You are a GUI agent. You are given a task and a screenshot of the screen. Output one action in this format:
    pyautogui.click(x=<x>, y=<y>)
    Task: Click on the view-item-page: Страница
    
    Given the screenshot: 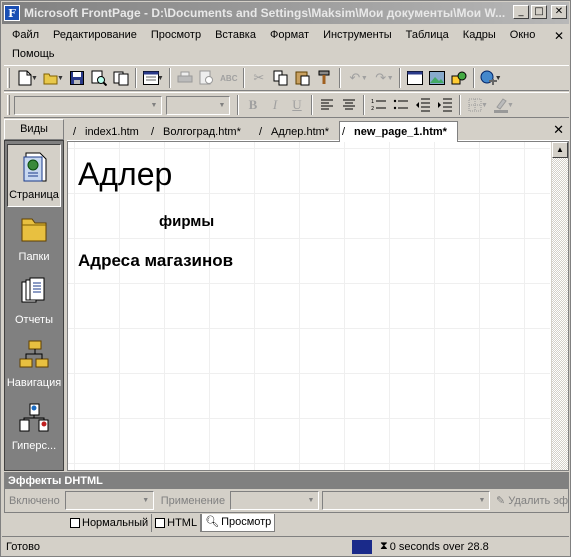 What is the action you would take?
    pyautogui.click(x=34, y=175)
    